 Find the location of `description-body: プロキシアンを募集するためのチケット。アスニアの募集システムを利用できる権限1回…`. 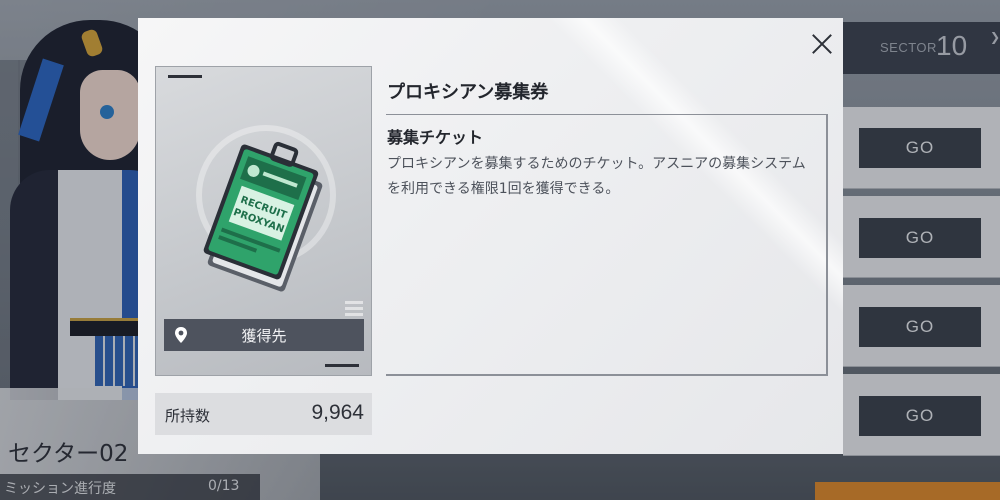

description-body: プロキシアンを募集するためのチケット。アスニアの募集システムを利用できる権限1回… is located at coordinates (596, 176).